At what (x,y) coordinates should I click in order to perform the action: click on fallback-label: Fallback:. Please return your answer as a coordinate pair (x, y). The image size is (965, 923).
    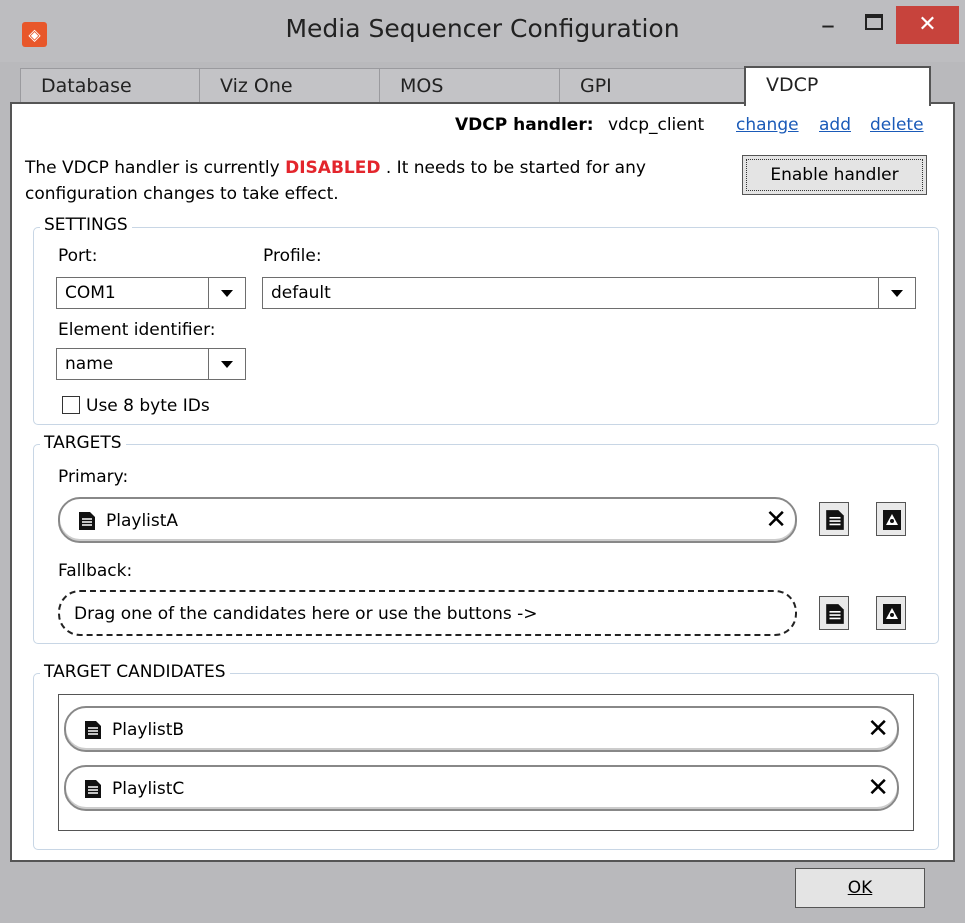
    Looking at the image, I should click on (95, 571).